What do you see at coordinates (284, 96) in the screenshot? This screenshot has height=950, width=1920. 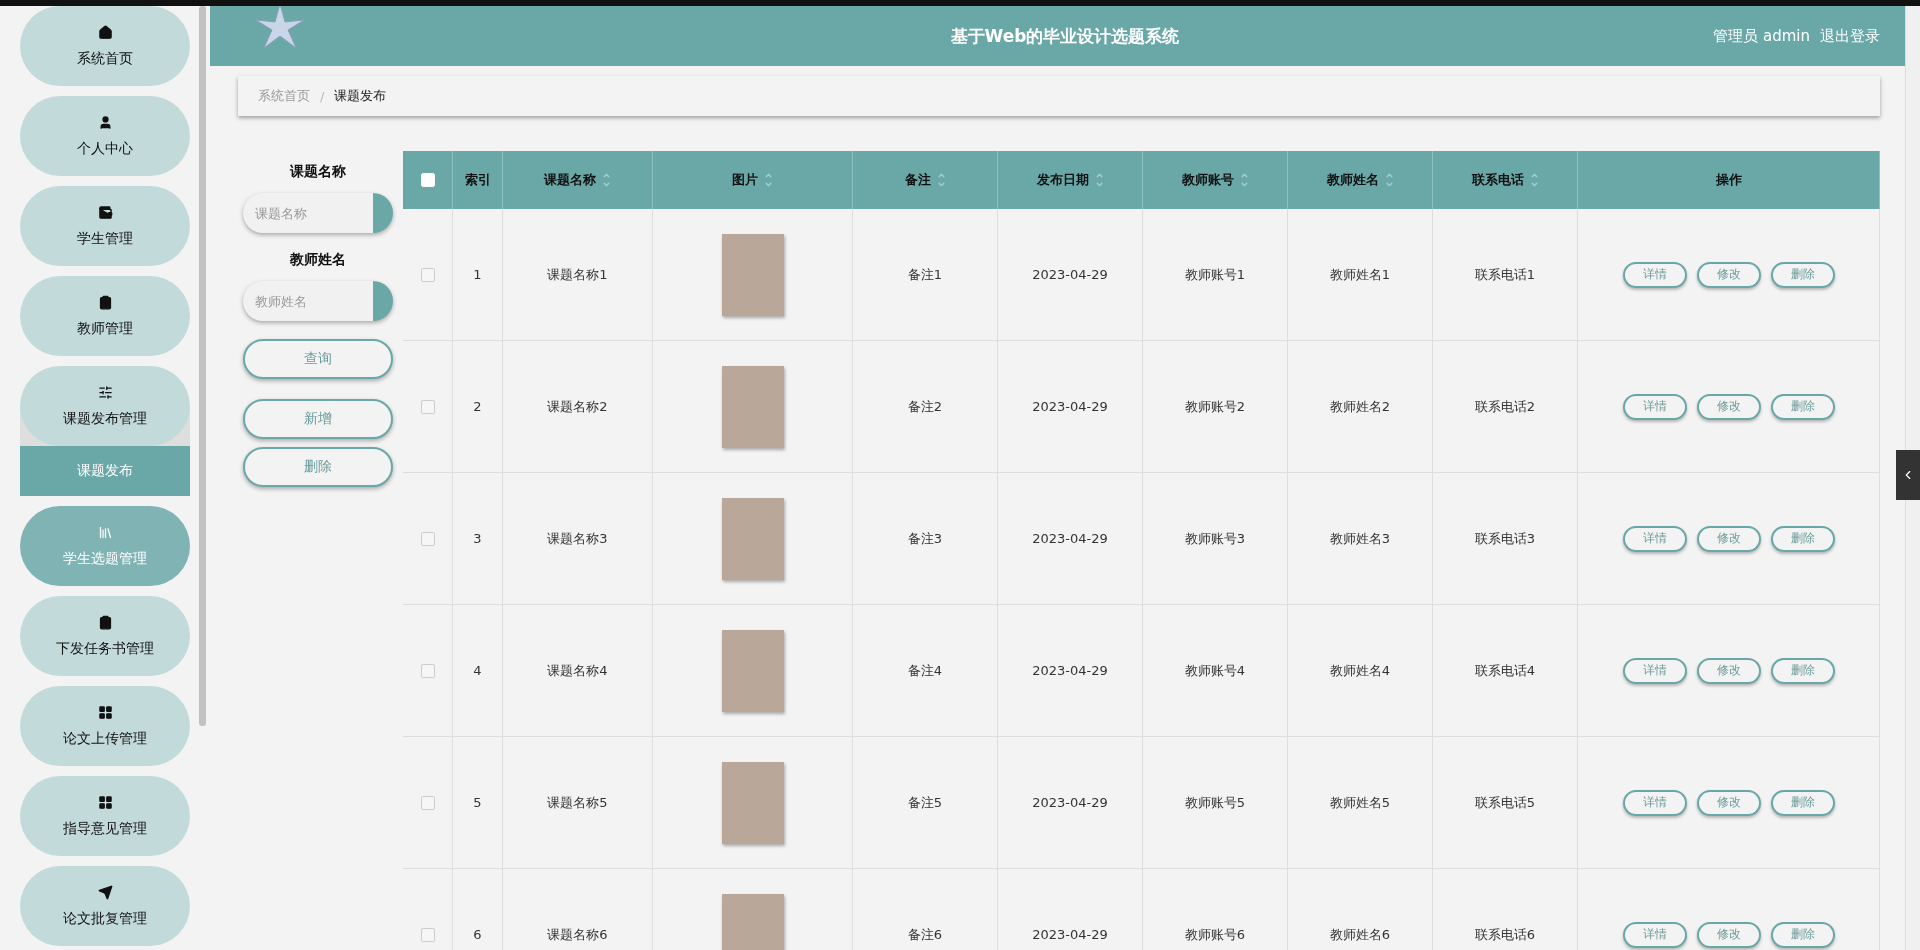 I see `breadcrumb-link: 系统首页` at bounding box center [284, 96].